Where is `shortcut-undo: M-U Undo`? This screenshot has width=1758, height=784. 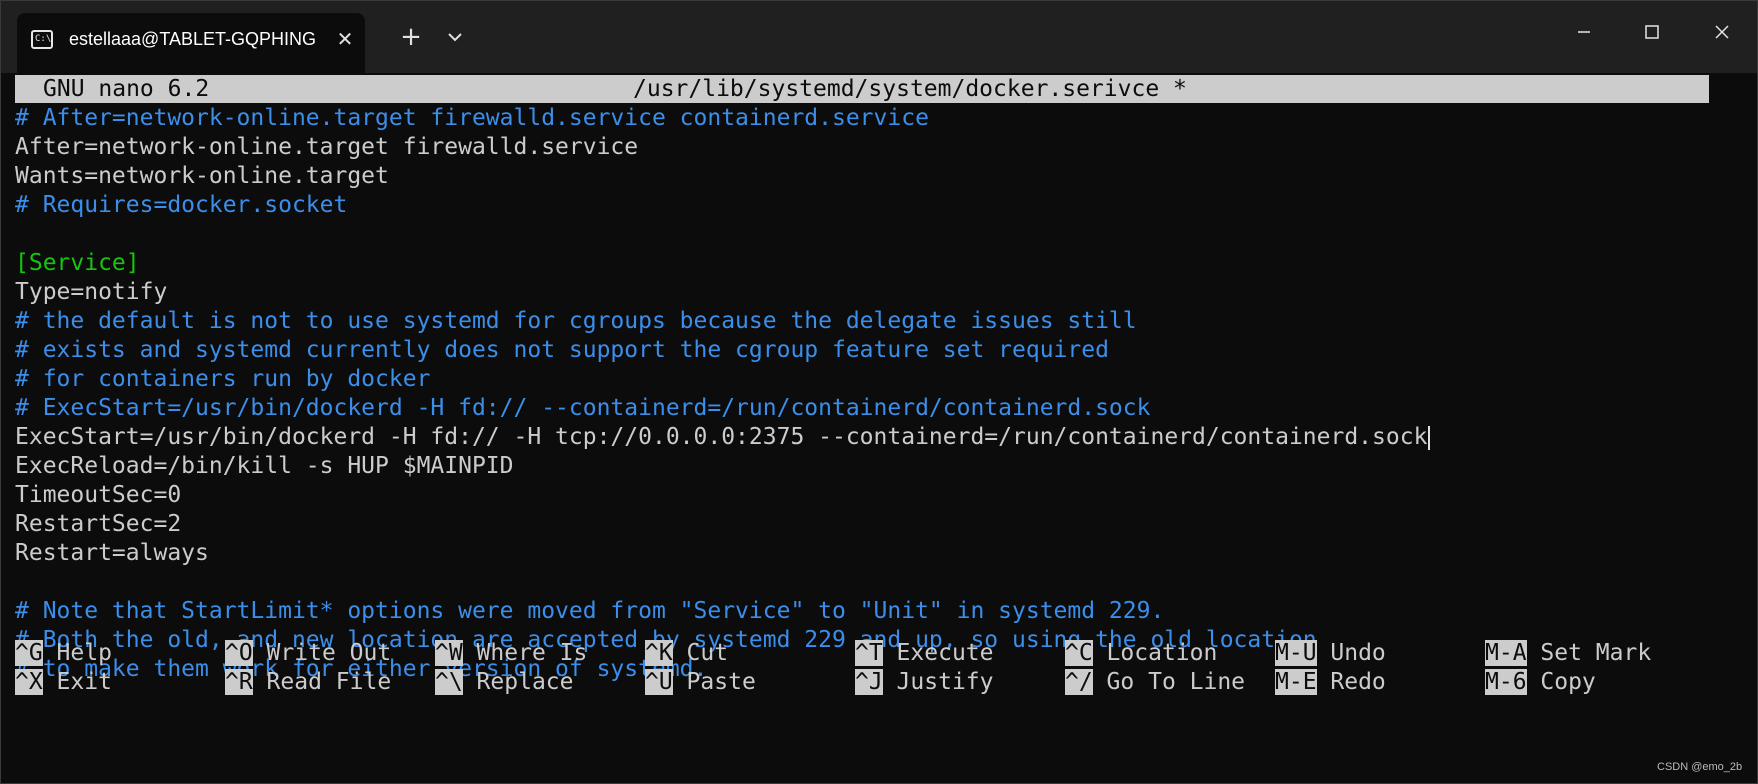
shortcut-undo: M-U Undo is located at coordinates (1330, 653).